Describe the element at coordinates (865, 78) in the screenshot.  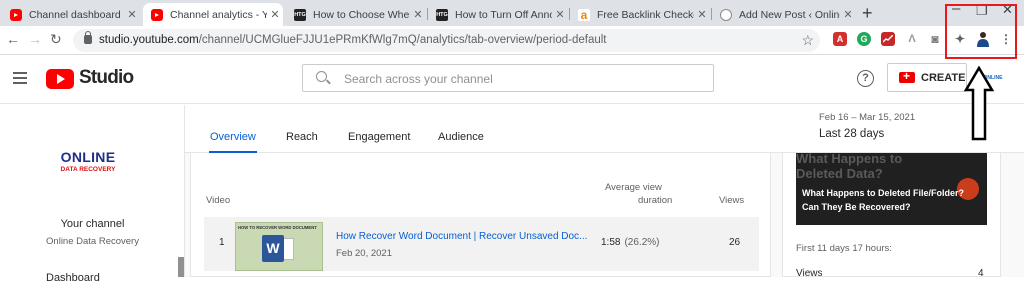
I see `help-icon: ?` at that location.